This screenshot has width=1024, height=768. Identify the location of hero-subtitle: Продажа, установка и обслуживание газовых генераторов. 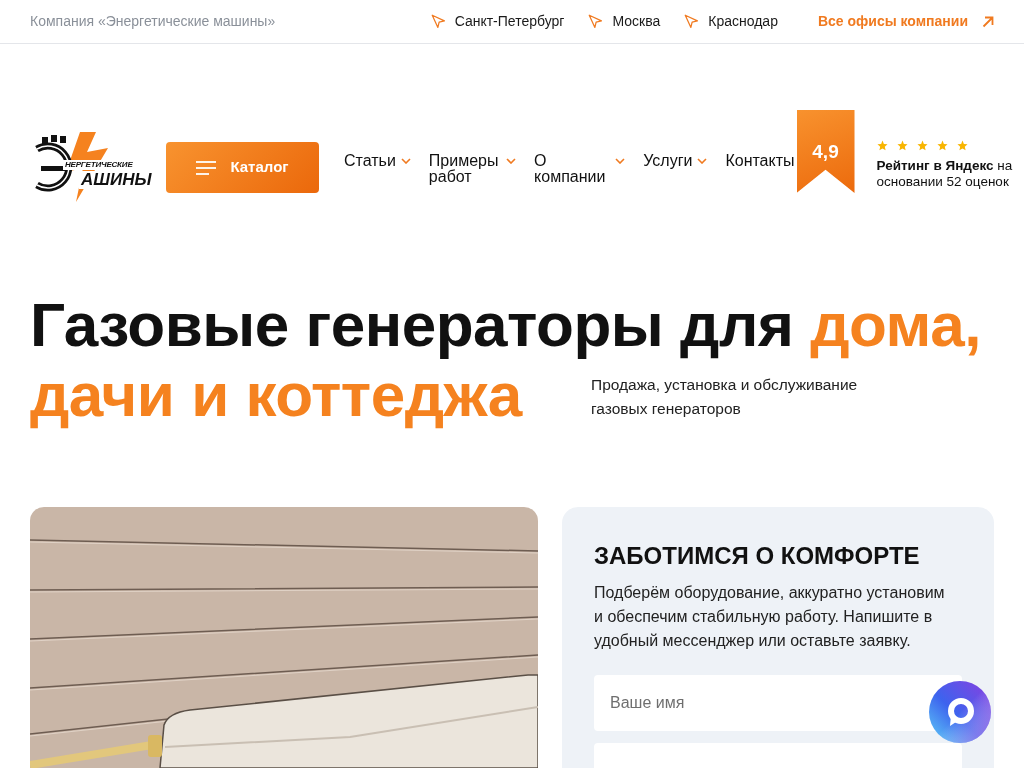
(725, 397).